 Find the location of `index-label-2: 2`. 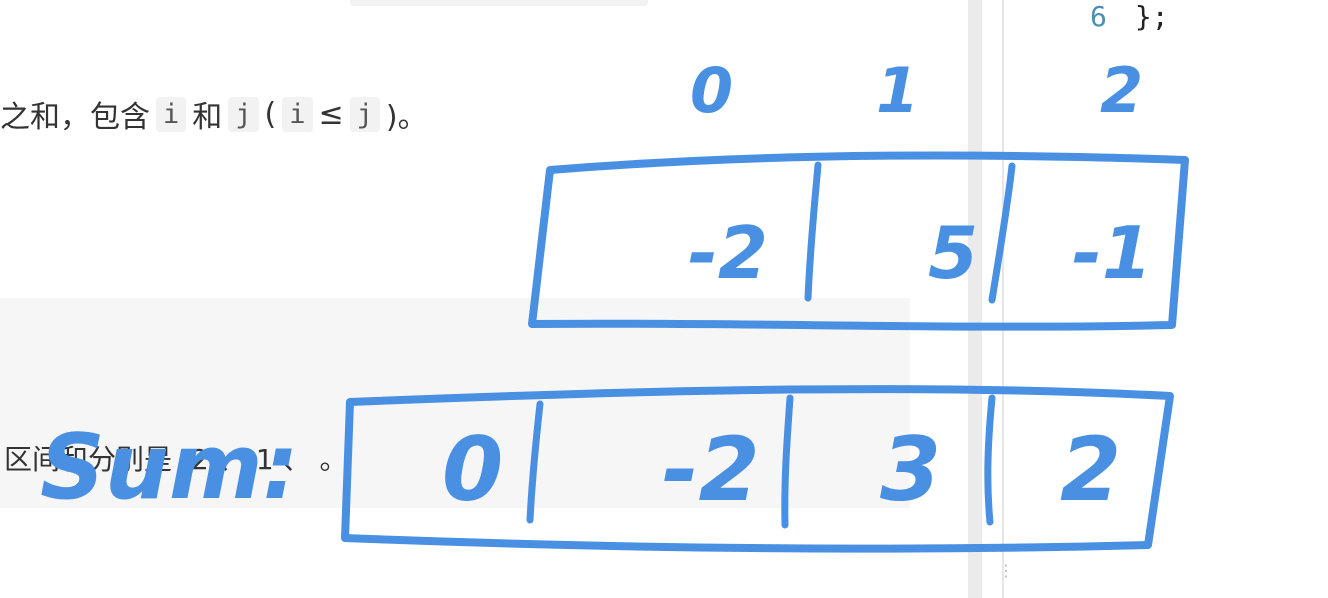

index-label-2: 2 is located at coordinates (1121, 90).